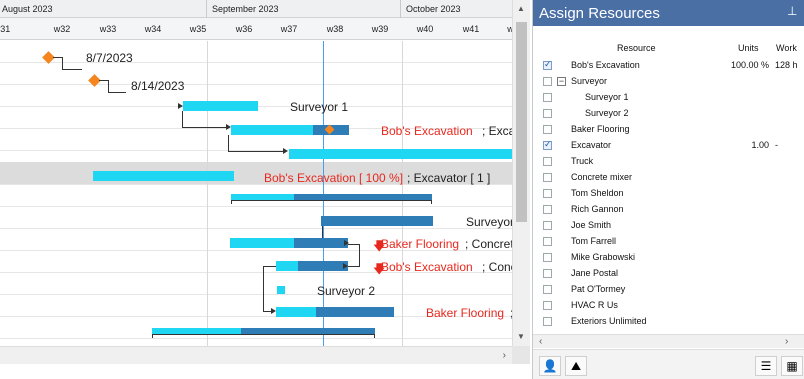 This screenshot has height=379, width=804. What do you see at coordinates (636, 48) in the screenshot?
I see `column-header-resource: Resource` at bounding box center [636, 48].